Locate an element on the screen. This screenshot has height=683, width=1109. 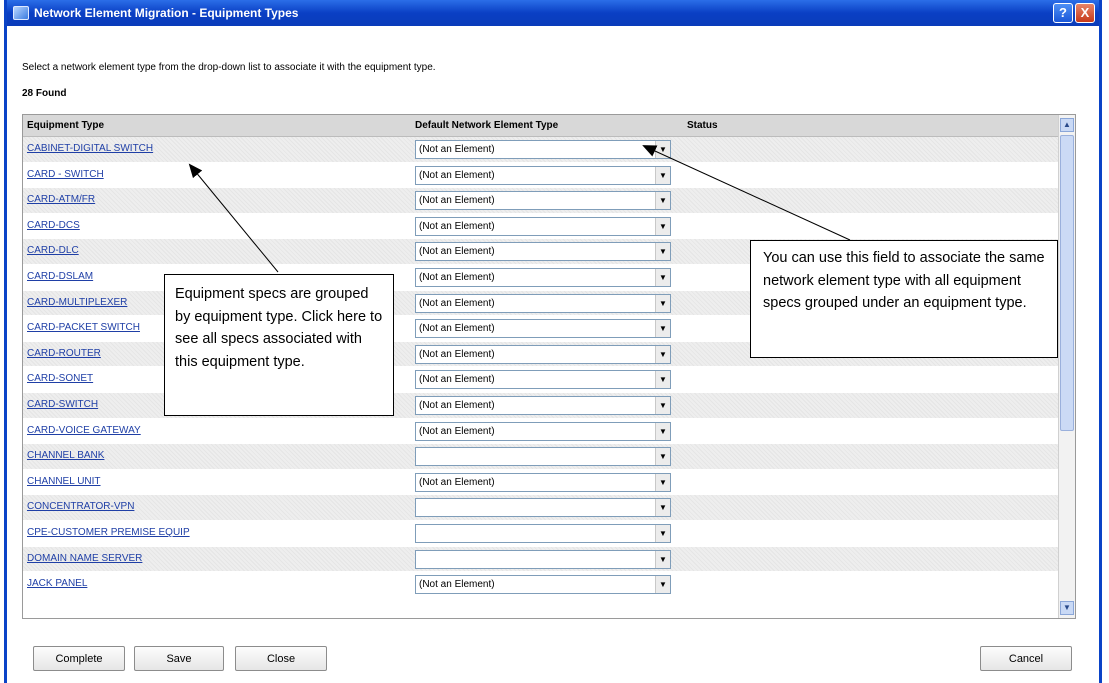
cancel-button: Cancel is located at coordinates (1026, 658).